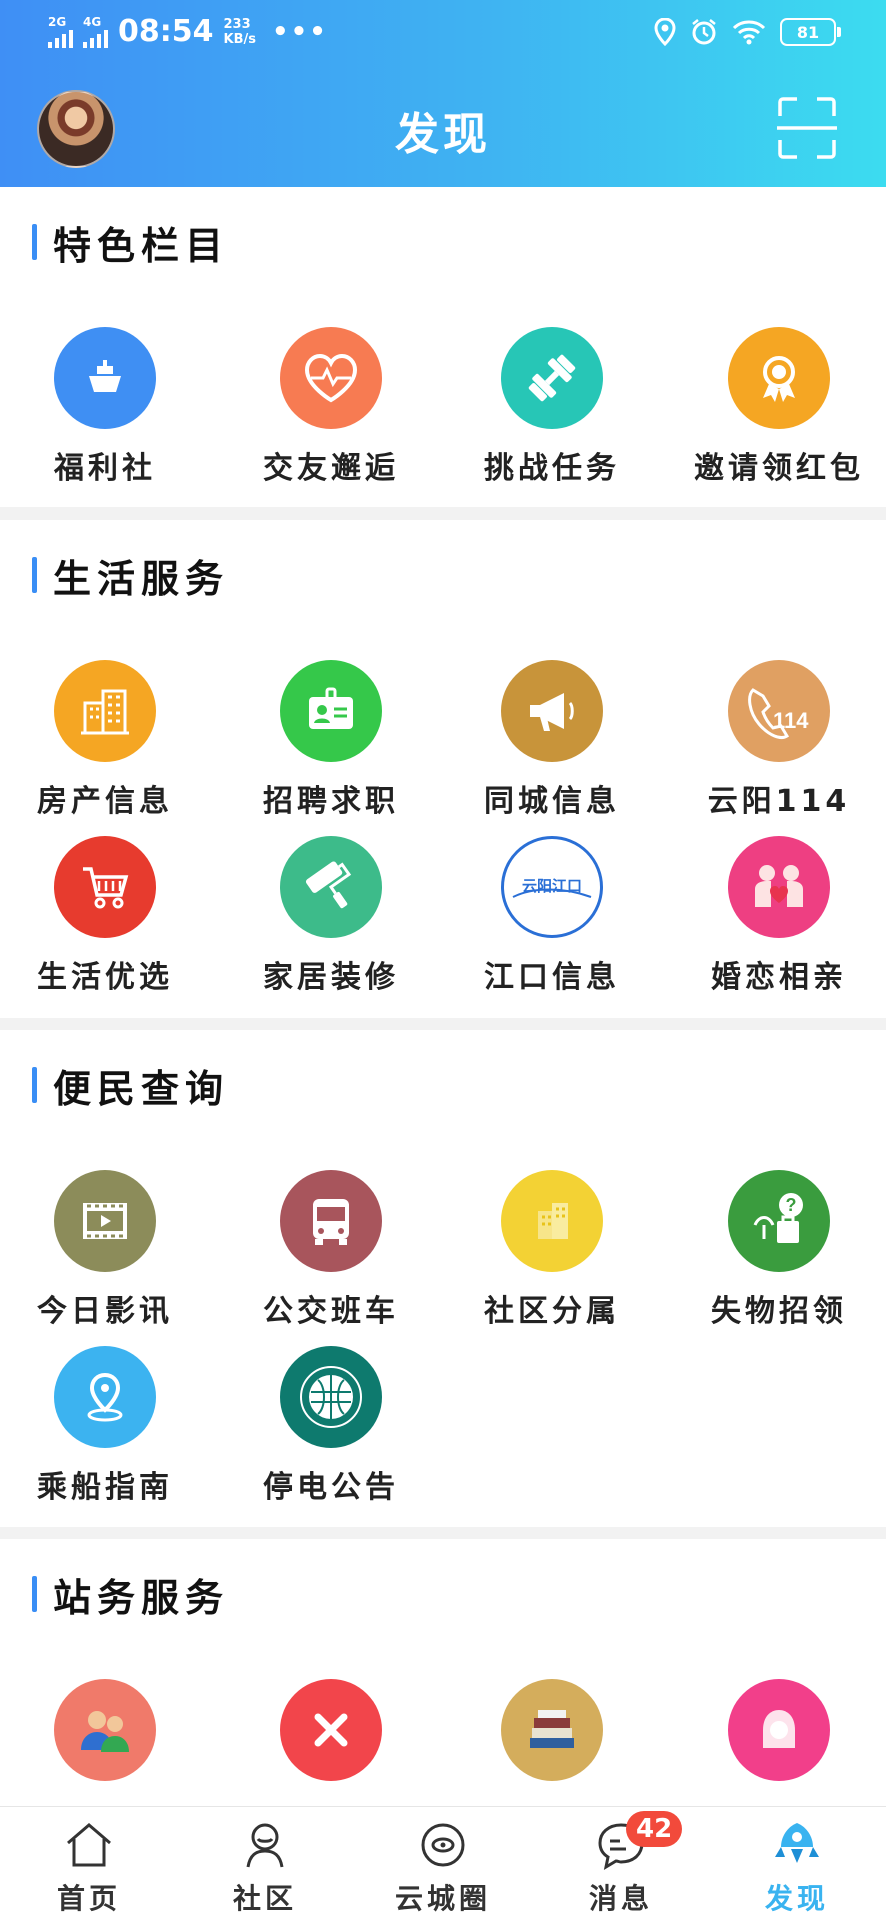 The height and width of the screenshot is (1921, 886). What do you see at coordinates (552, 711) in the screenshot?
I see `megaphone-icon` at bounding box center [552, 711].